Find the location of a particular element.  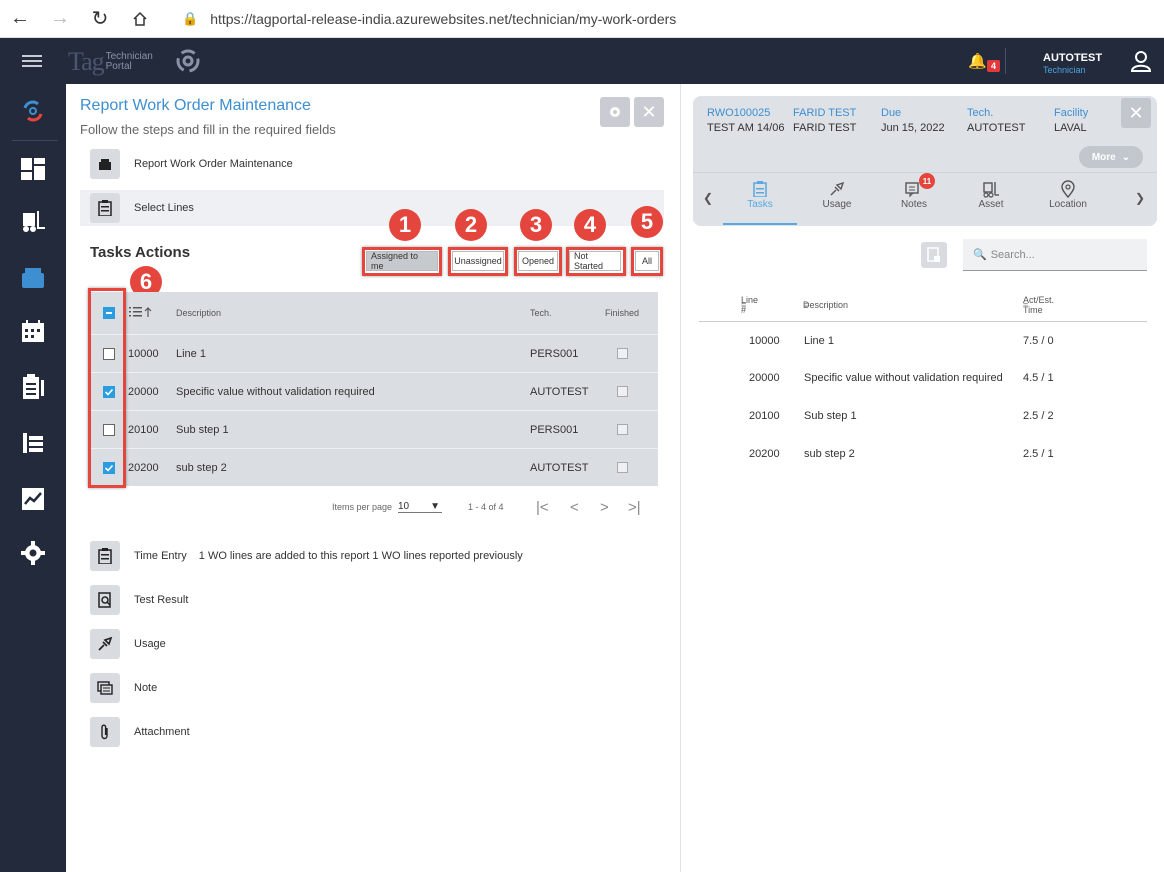

callout-marker: 1 is located at coordinates (405, 225).